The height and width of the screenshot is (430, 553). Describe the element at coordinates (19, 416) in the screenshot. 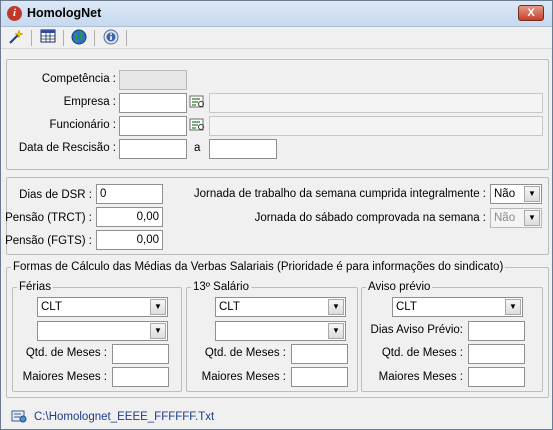

I see `file-icon` at that location.